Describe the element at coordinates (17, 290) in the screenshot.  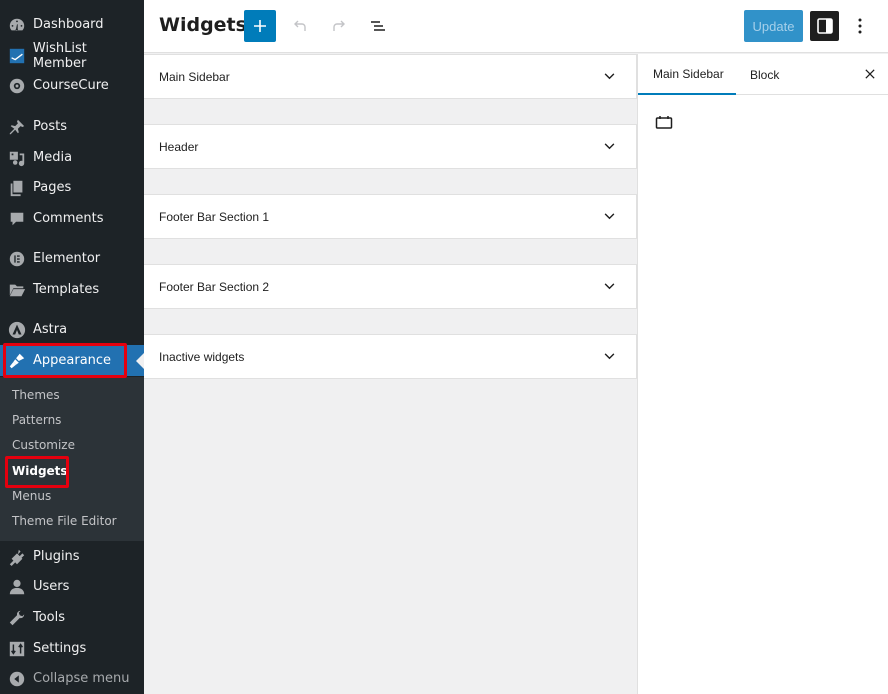
I see `folder-icon` at that location.